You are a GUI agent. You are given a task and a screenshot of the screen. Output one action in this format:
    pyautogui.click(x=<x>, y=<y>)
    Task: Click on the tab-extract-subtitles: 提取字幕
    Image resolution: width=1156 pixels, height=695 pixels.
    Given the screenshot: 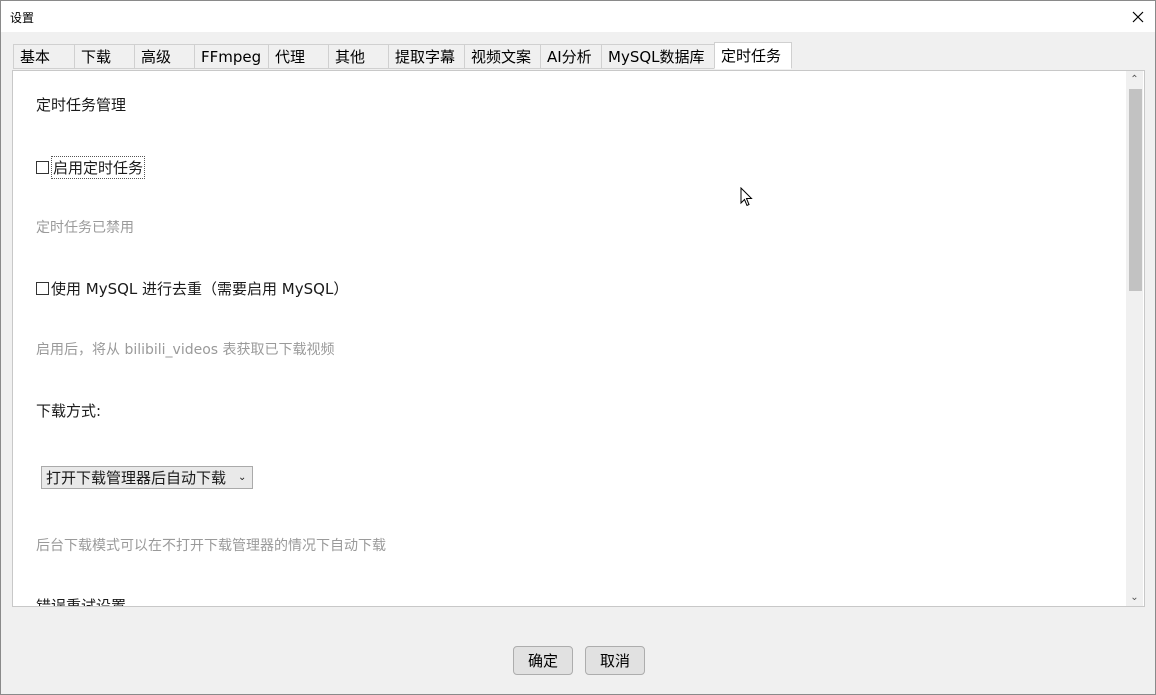 What is the action you would take?
    pyautogui.click(x=426, y=56)
    